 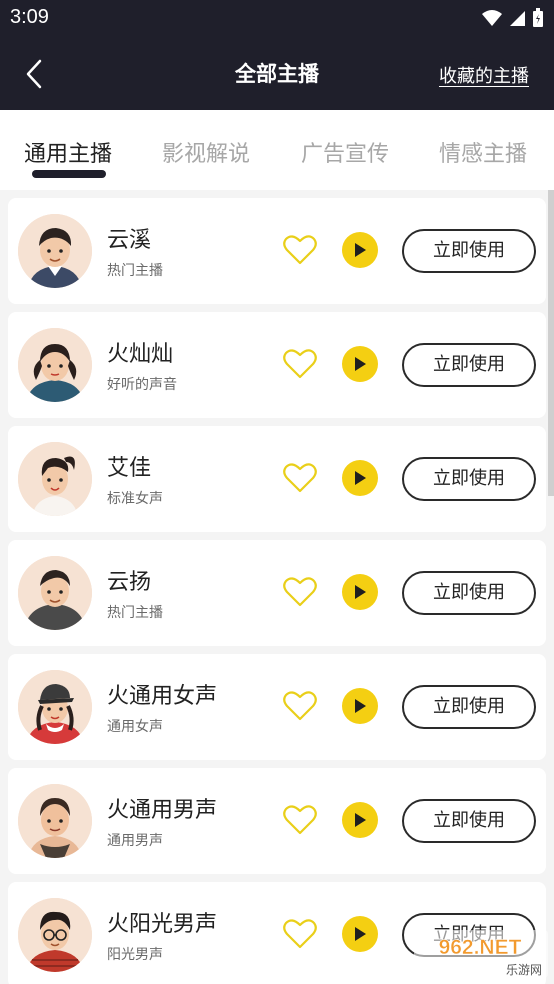 What do you see at coordinates (55, 365) in the screenshot?
I see `girl-pigtails-avatar-icon` at bounding box center [55, 365].